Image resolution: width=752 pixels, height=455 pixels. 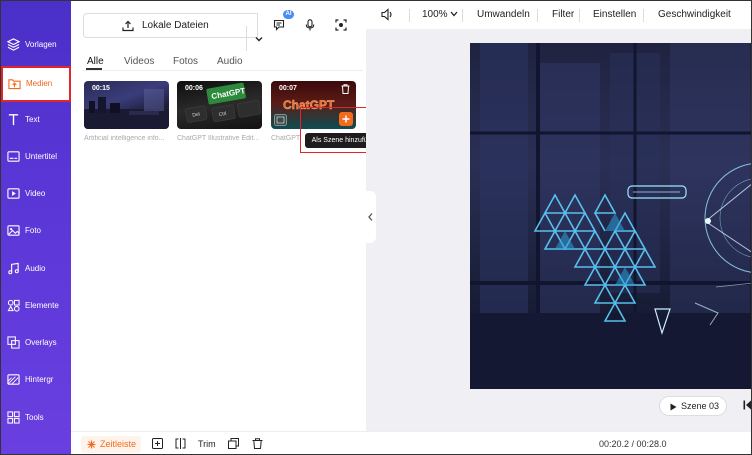 I want to click on media-upload-icon, so click(x=14, y=84).